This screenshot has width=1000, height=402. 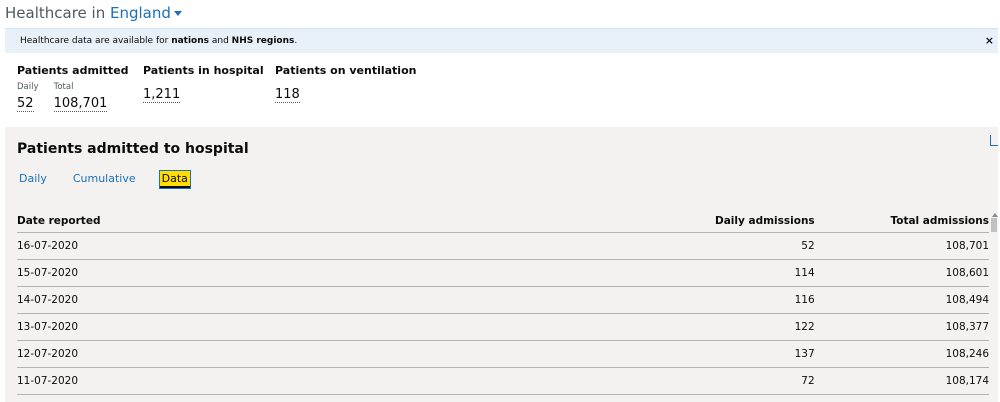 I want to click on card-title: Patients admitted to hospital, so click(x=133, y=149).